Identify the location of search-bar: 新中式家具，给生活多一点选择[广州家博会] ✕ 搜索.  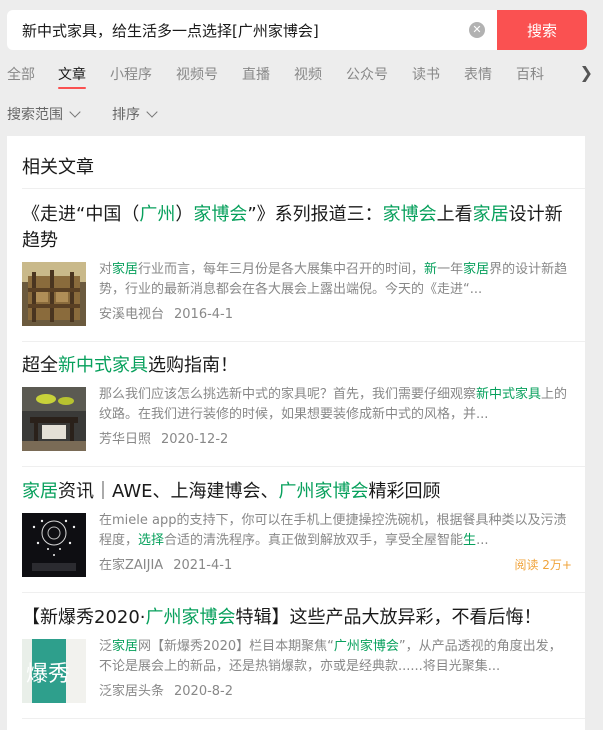
(297, 30).